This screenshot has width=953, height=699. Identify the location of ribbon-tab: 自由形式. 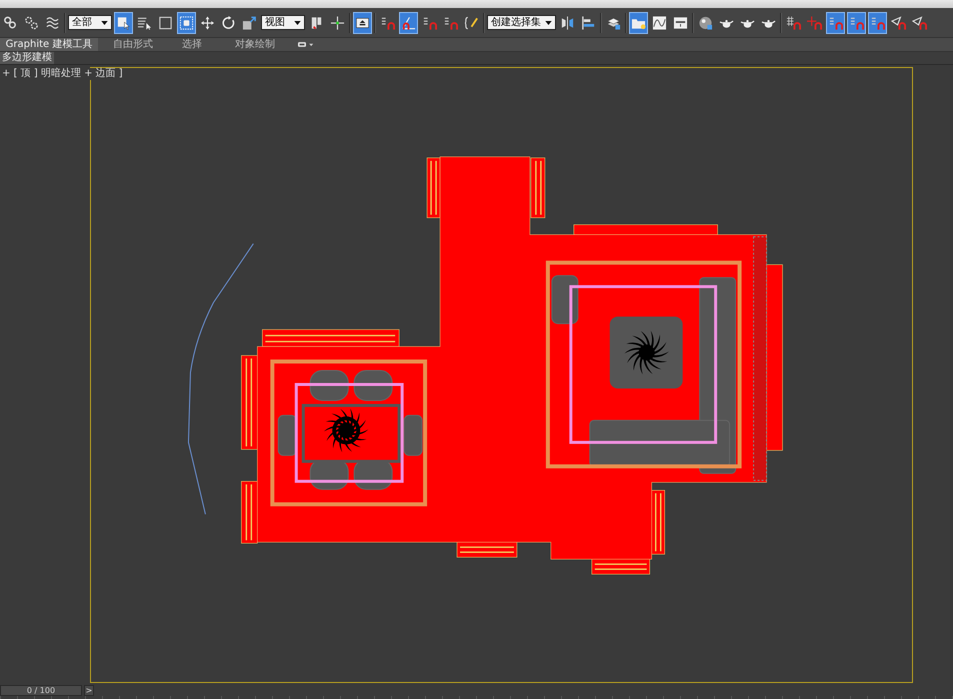
(133, 44).